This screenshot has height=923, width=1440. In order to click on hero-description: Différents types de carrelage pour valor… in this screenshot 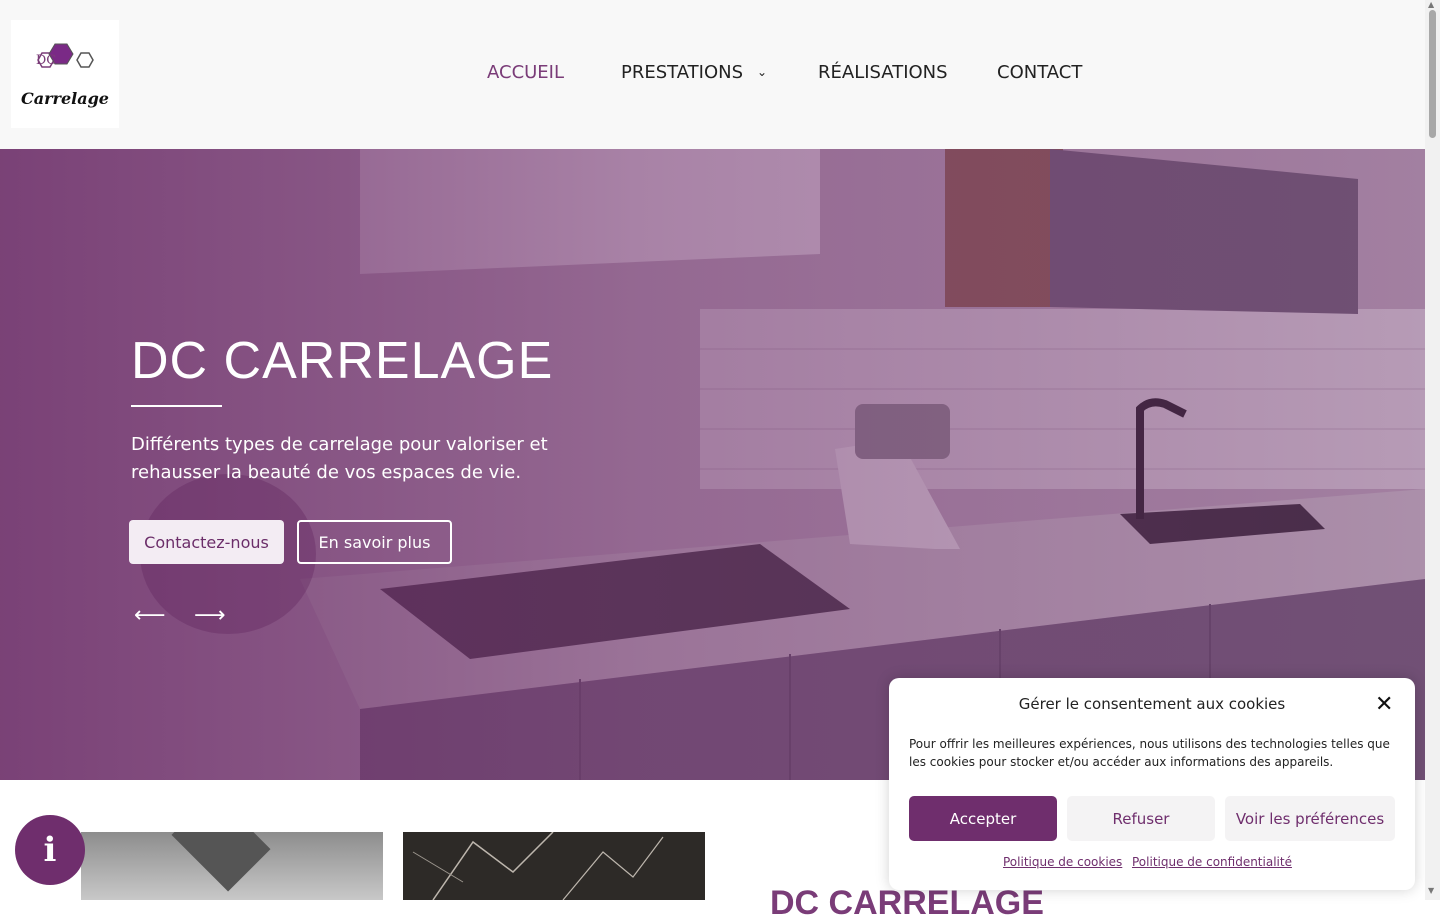, I will do `click(339, 458)`.